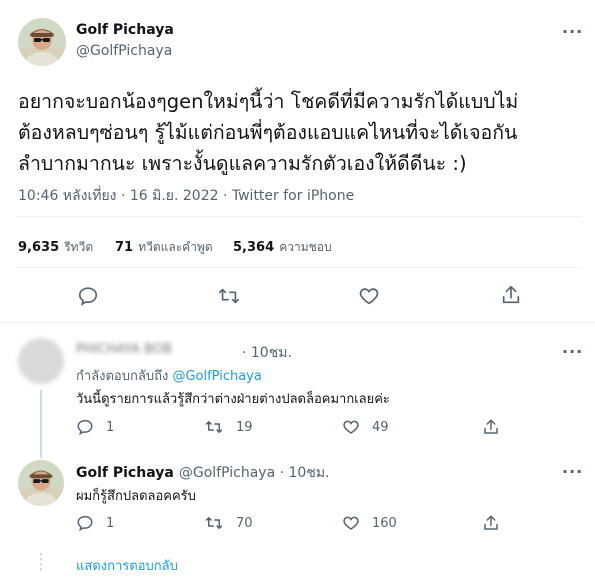 The image size is (595, 587). I want to click on reply-text: ผมก็รู้สึกปลดลอคครับ, so click(136, 496).